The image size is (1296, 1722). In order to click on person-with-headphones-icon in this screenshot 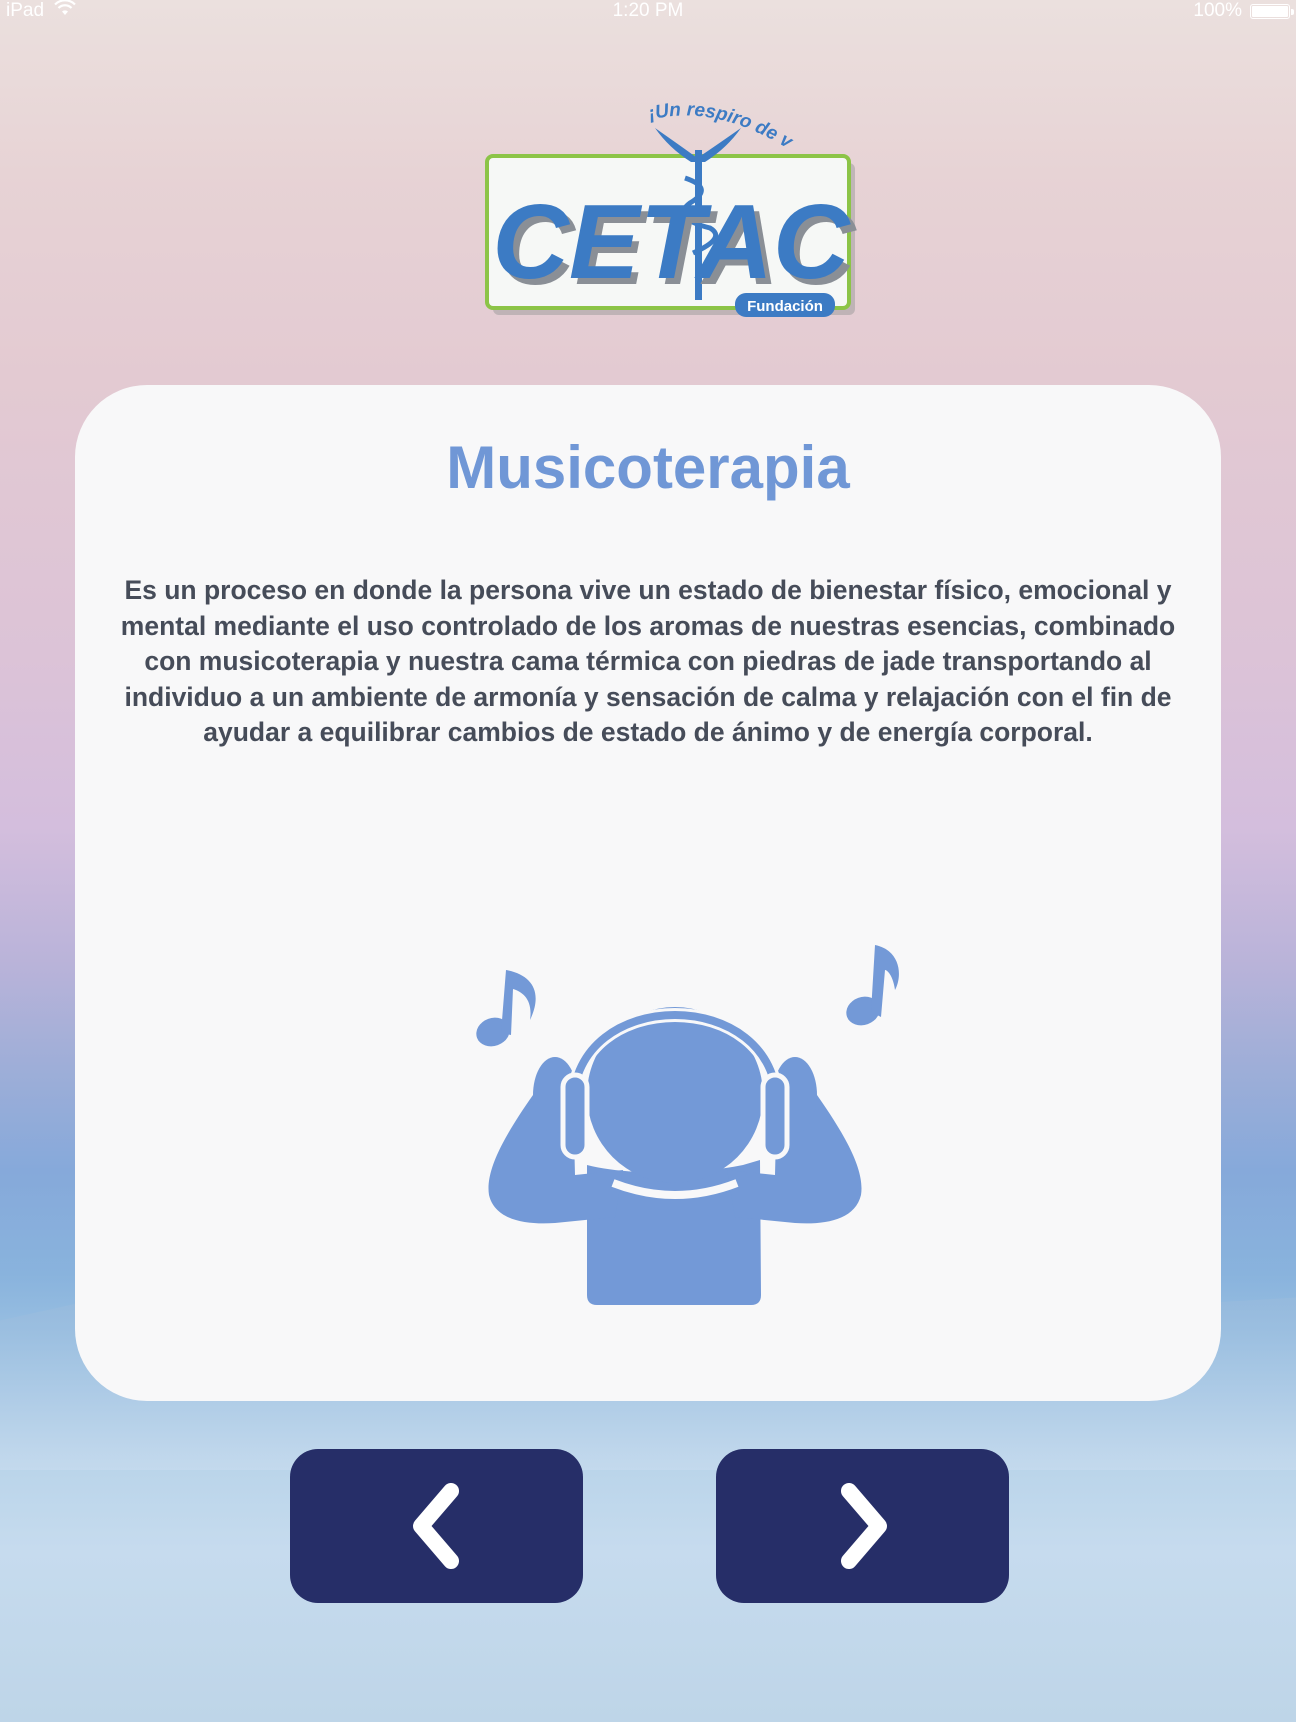, I will do `click(675, 1125)`.